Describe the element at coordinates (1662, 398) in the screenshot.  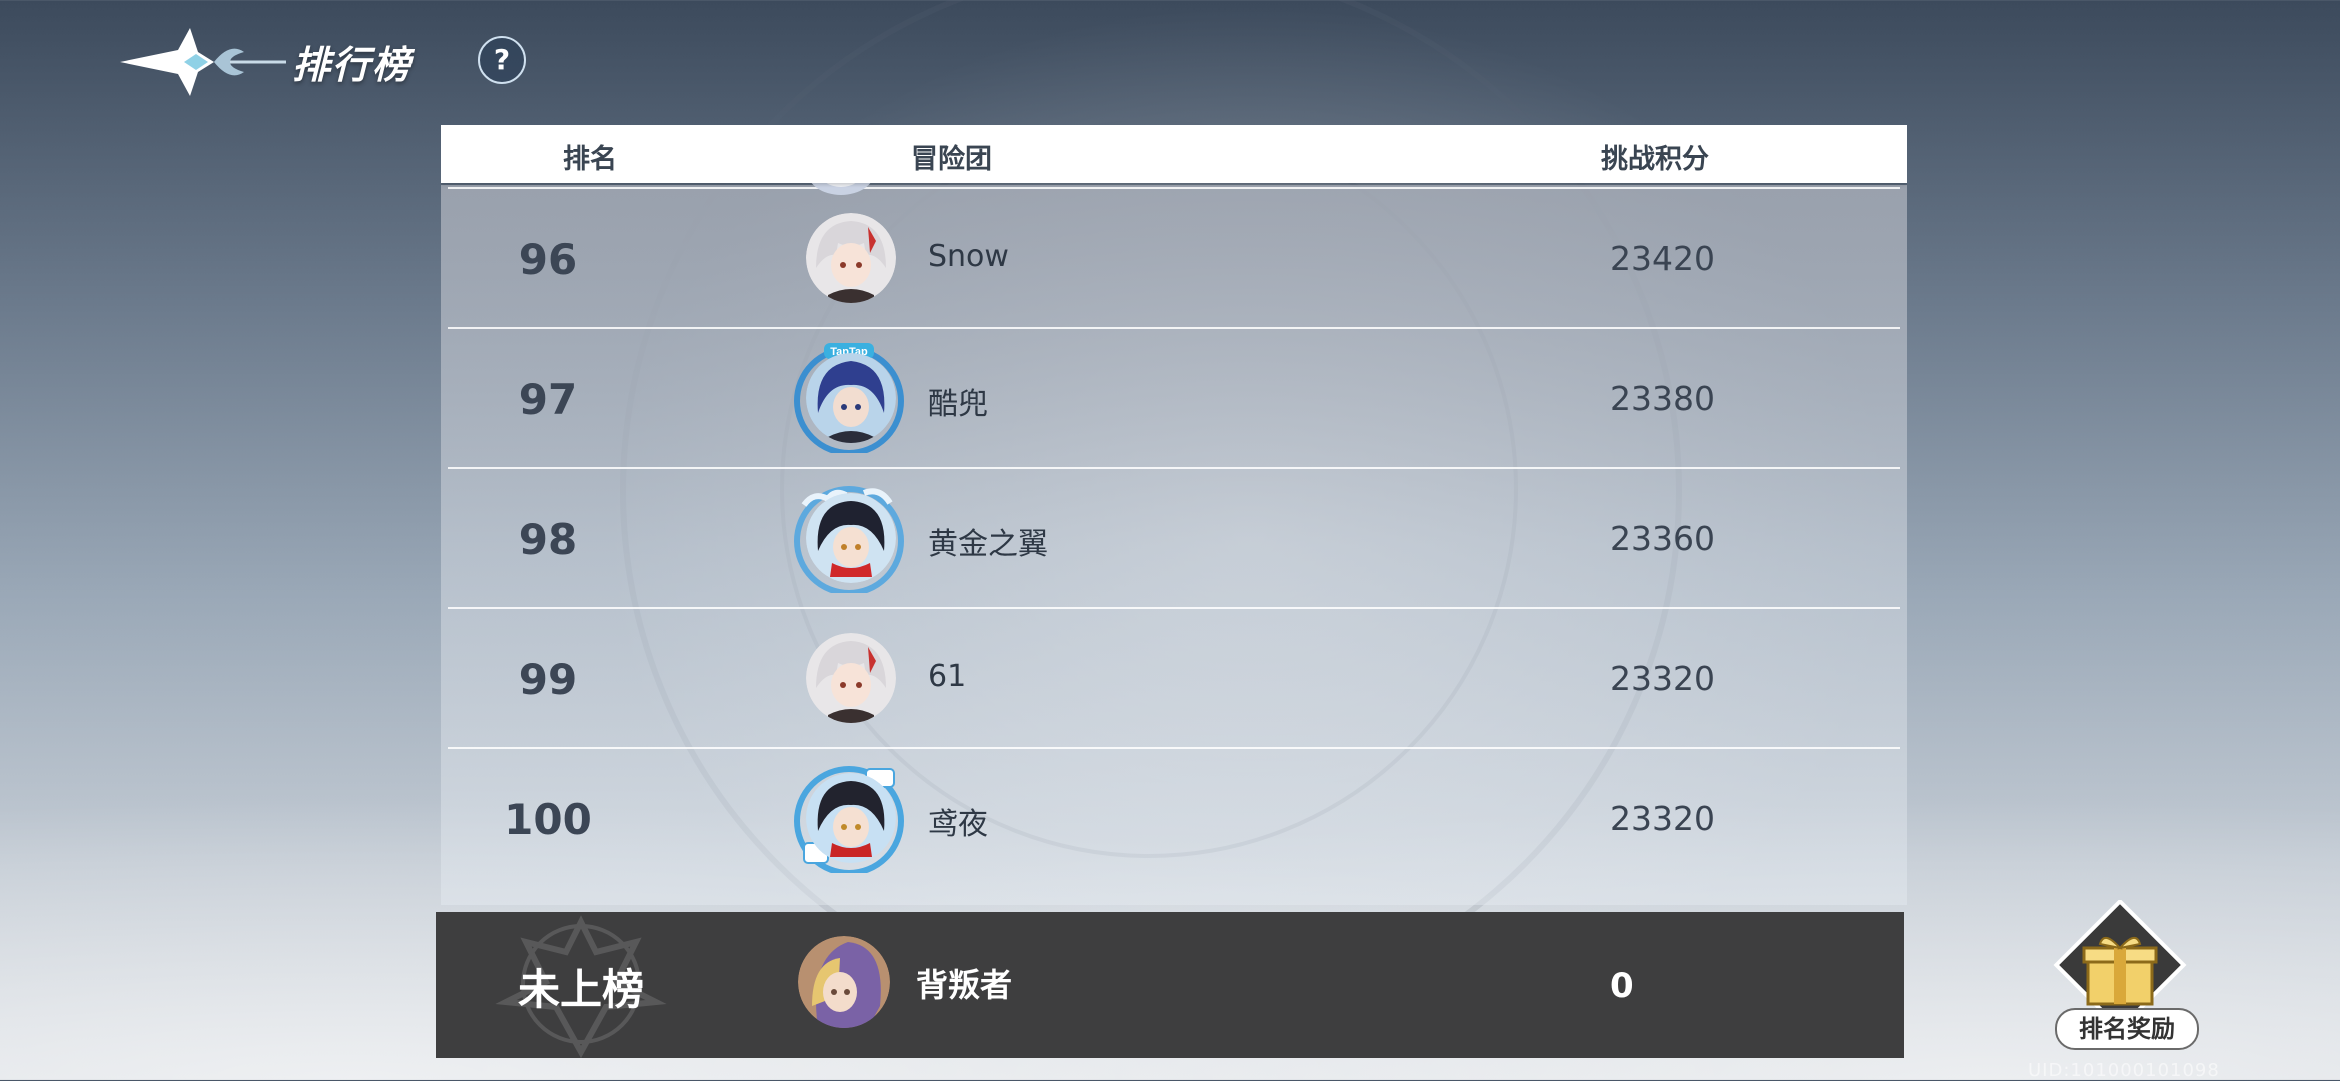
I see `score-value: 23380` at that location.